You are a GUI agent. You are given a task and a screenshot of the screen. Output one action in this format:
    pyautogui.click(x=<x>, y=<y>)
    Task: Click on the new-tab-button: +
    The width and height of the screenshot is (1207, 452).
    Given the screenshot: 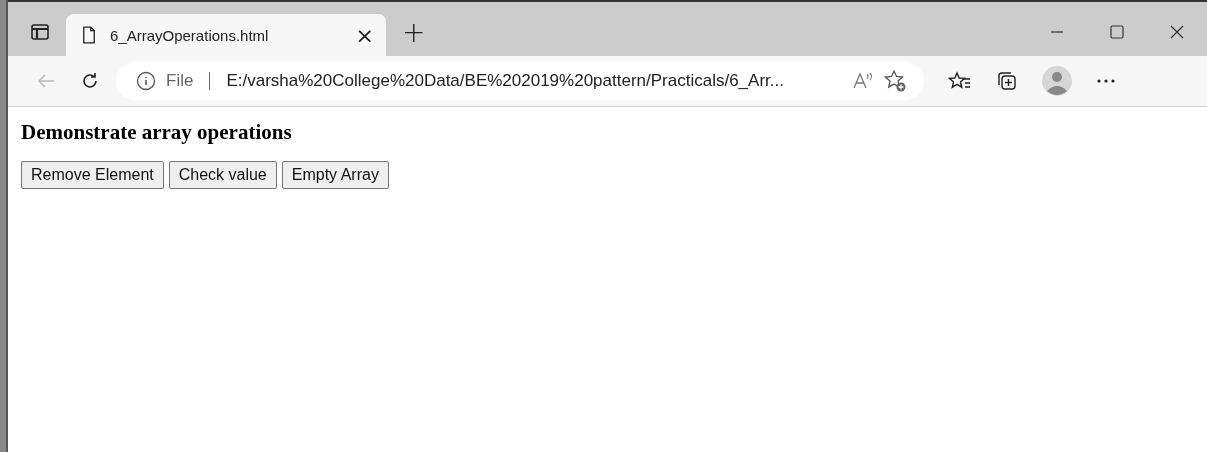 What is the action you would take?
    pyautogui.click(x=414, y=32)
    